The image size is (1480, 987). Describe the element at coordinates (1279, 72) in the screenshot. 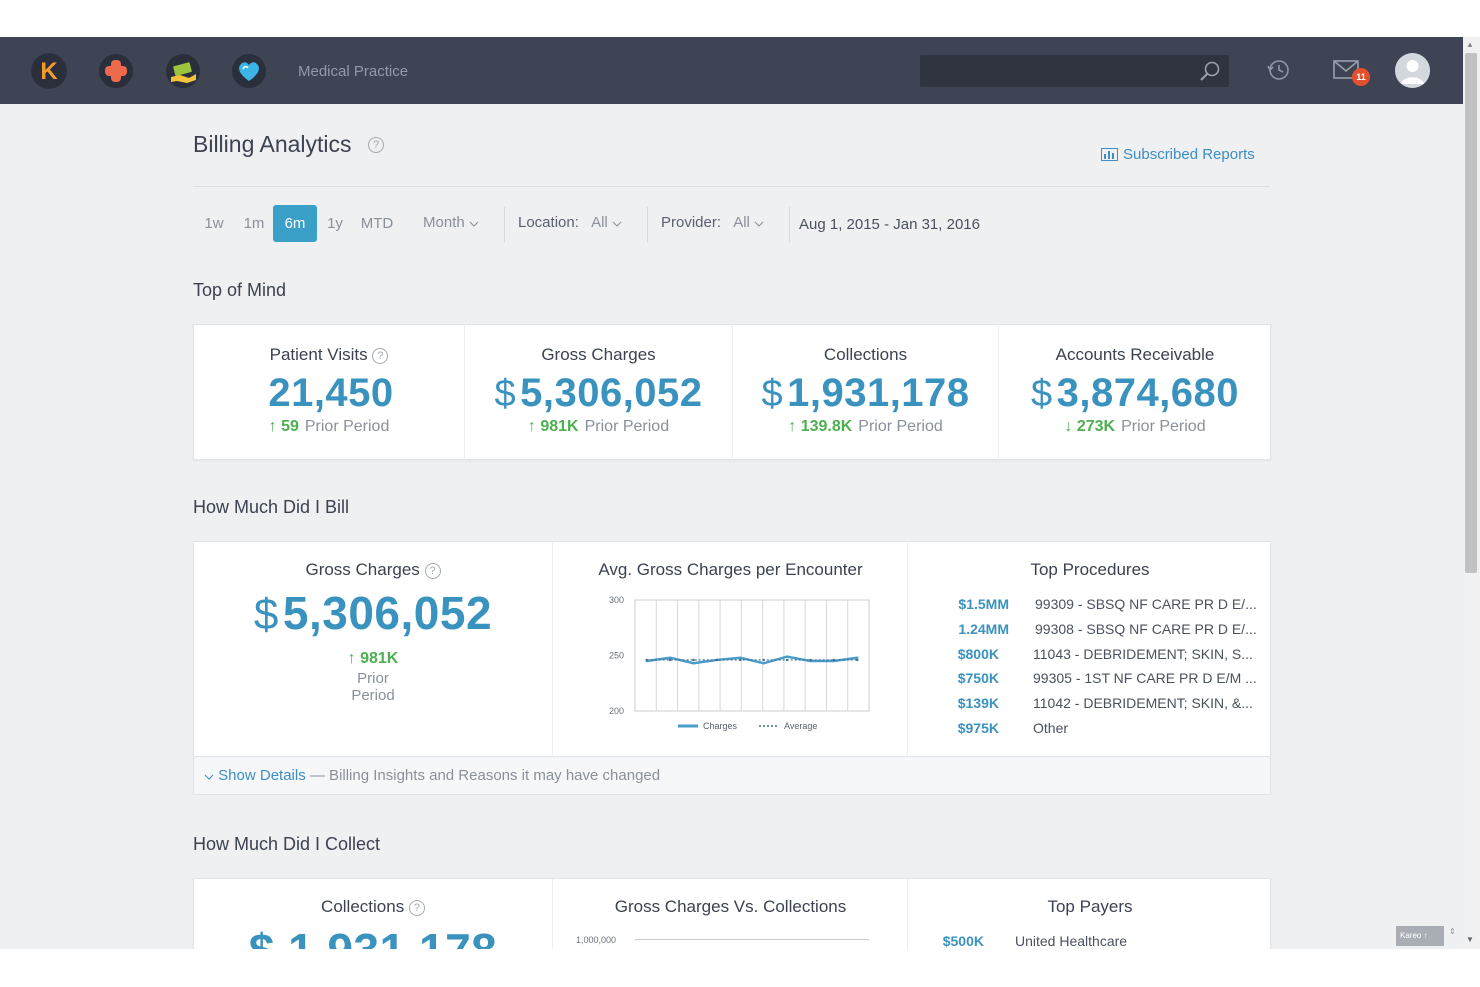

I see `history-icon` at that location.